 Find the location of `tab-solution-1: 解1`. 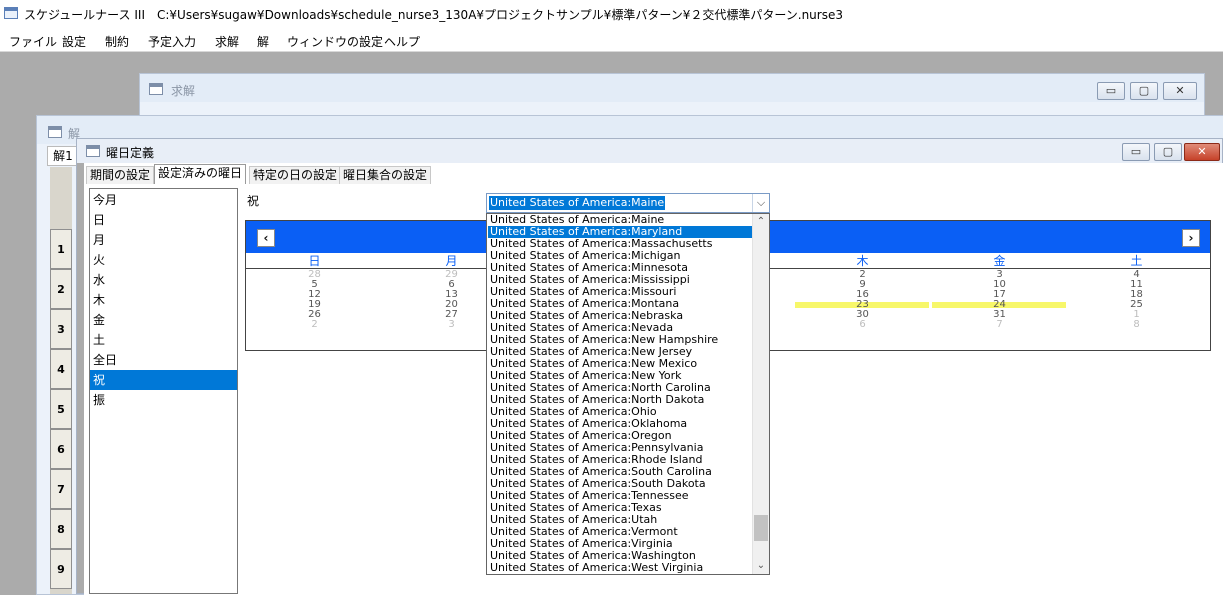

tab-solution-1: 解1 is located at coordinates (63, 156).